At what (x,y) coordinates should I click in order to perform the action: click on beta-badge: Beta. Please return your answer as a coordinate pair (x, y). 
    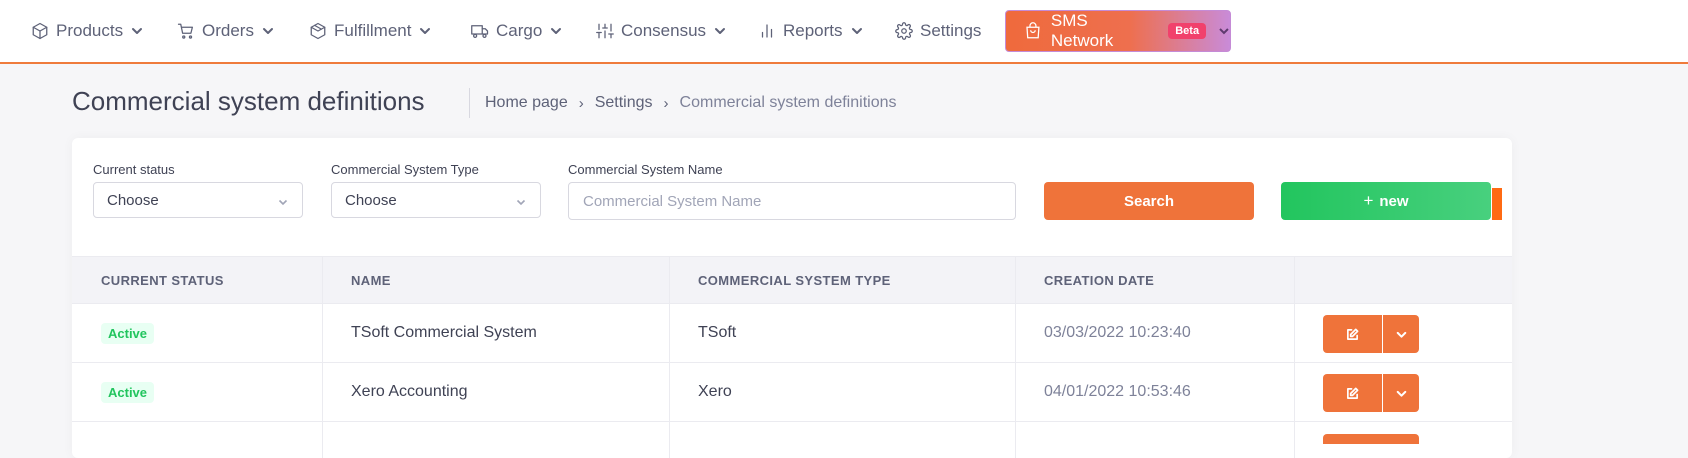
    Looking at the image, I should click on (1187, 31).